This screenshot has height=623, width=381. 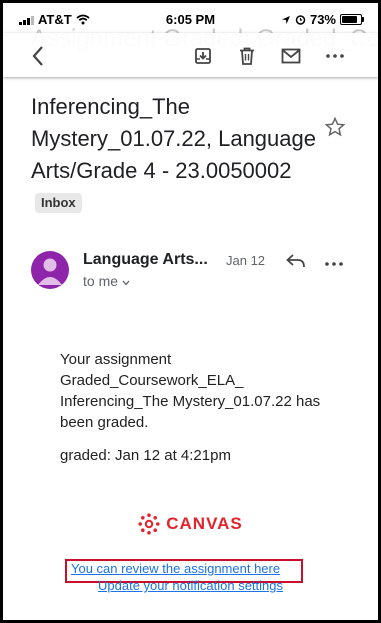 I want to click on notification-settings-link: Update your notification settings, so click(x=190, y=585).